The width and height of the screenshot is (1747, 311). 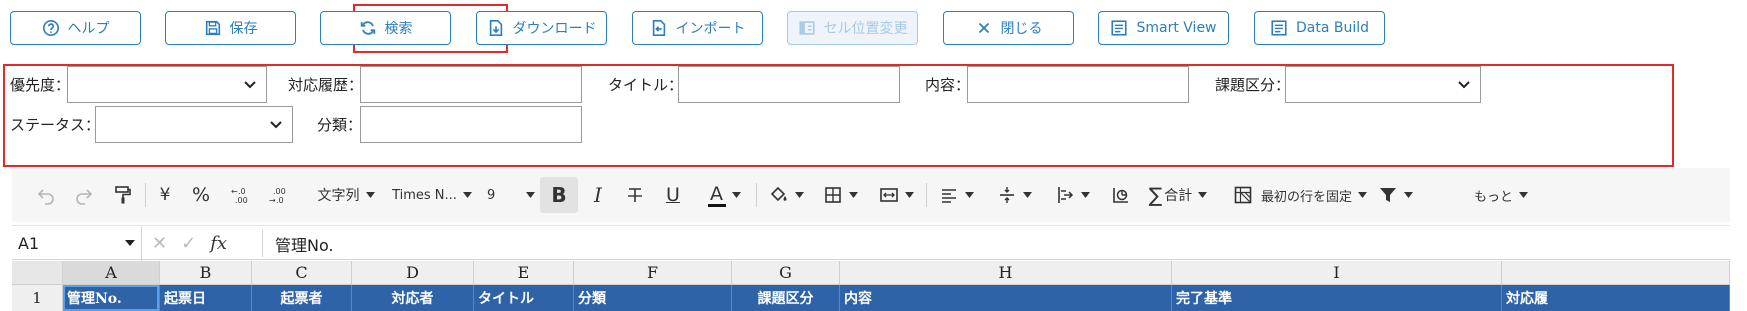 I want to click on status-select, so click(x=194, y=124).